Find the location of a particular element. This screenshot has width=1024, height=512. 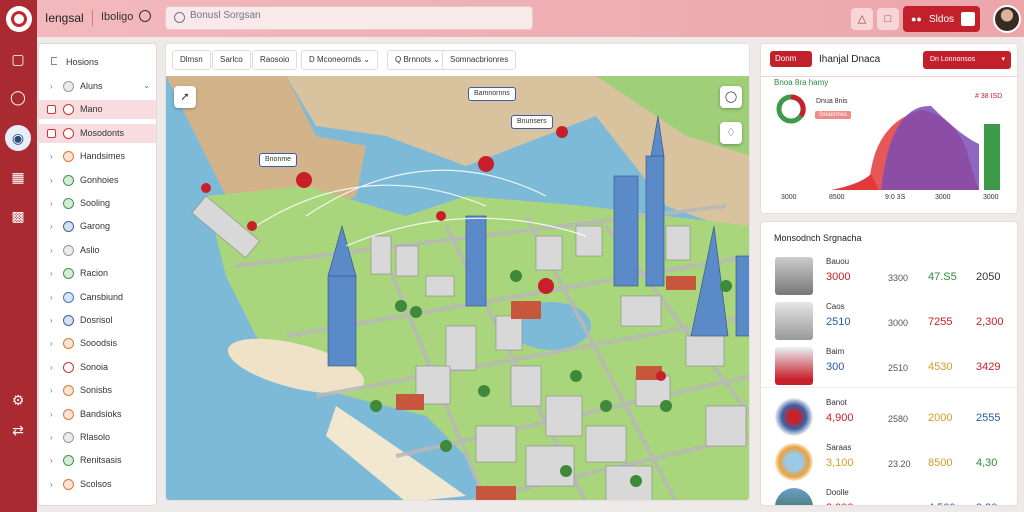

dashboard-icon: ▦ is located at coordinates (18, 177).